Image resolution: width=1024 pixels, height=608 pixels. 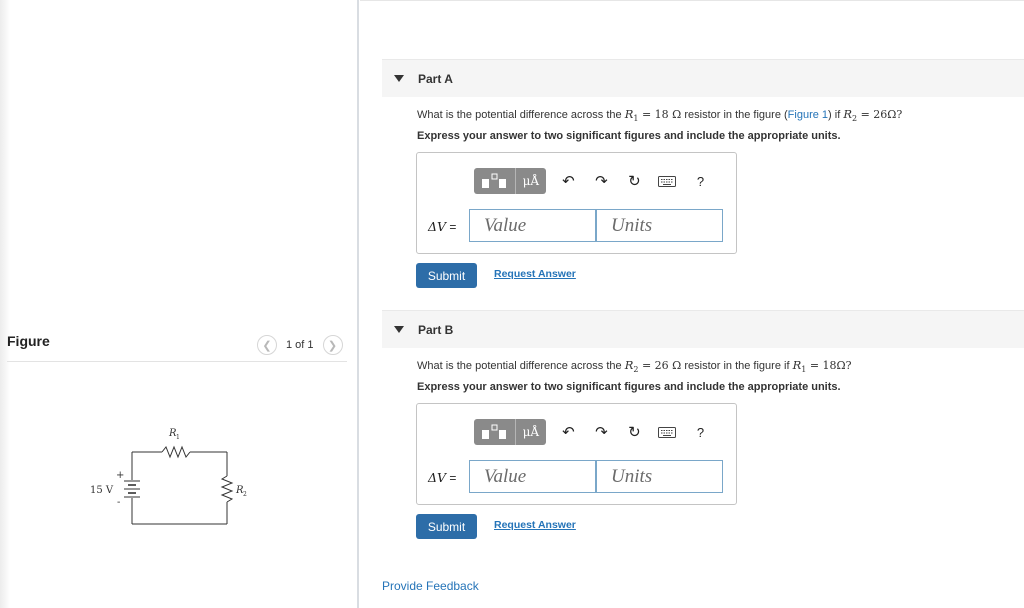 What do you see at coordinates (245, 494) in the screenshot?
I see `r2-subscript: 2` at bounding box center [245, 494].